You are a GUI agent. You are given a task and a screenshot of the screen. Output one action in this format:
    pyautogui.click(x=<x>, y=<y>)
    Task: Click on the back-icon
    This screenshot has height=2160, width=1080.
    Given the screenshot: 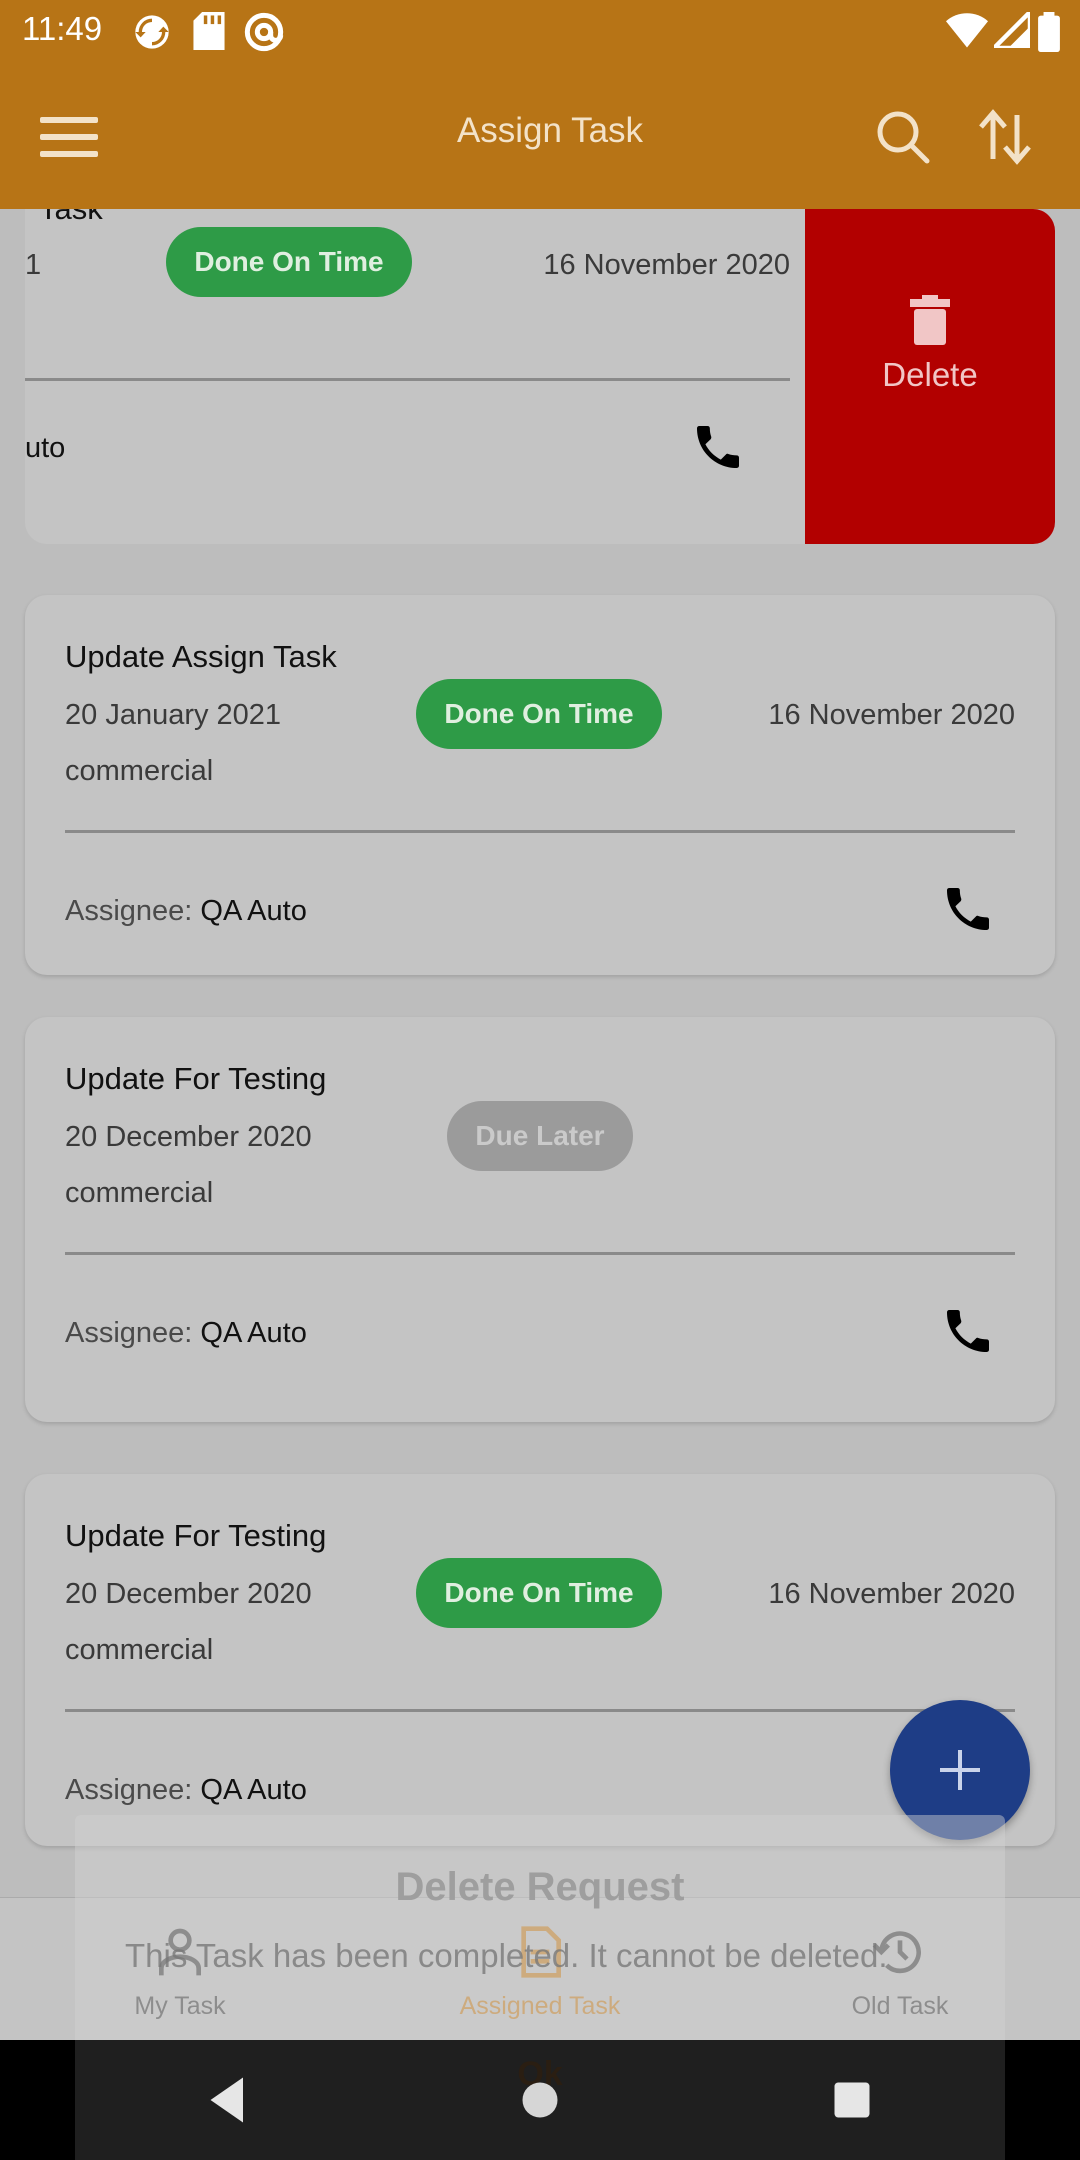 What is the action you would take?
    pyautogui.click(x=228, y=2100)
    